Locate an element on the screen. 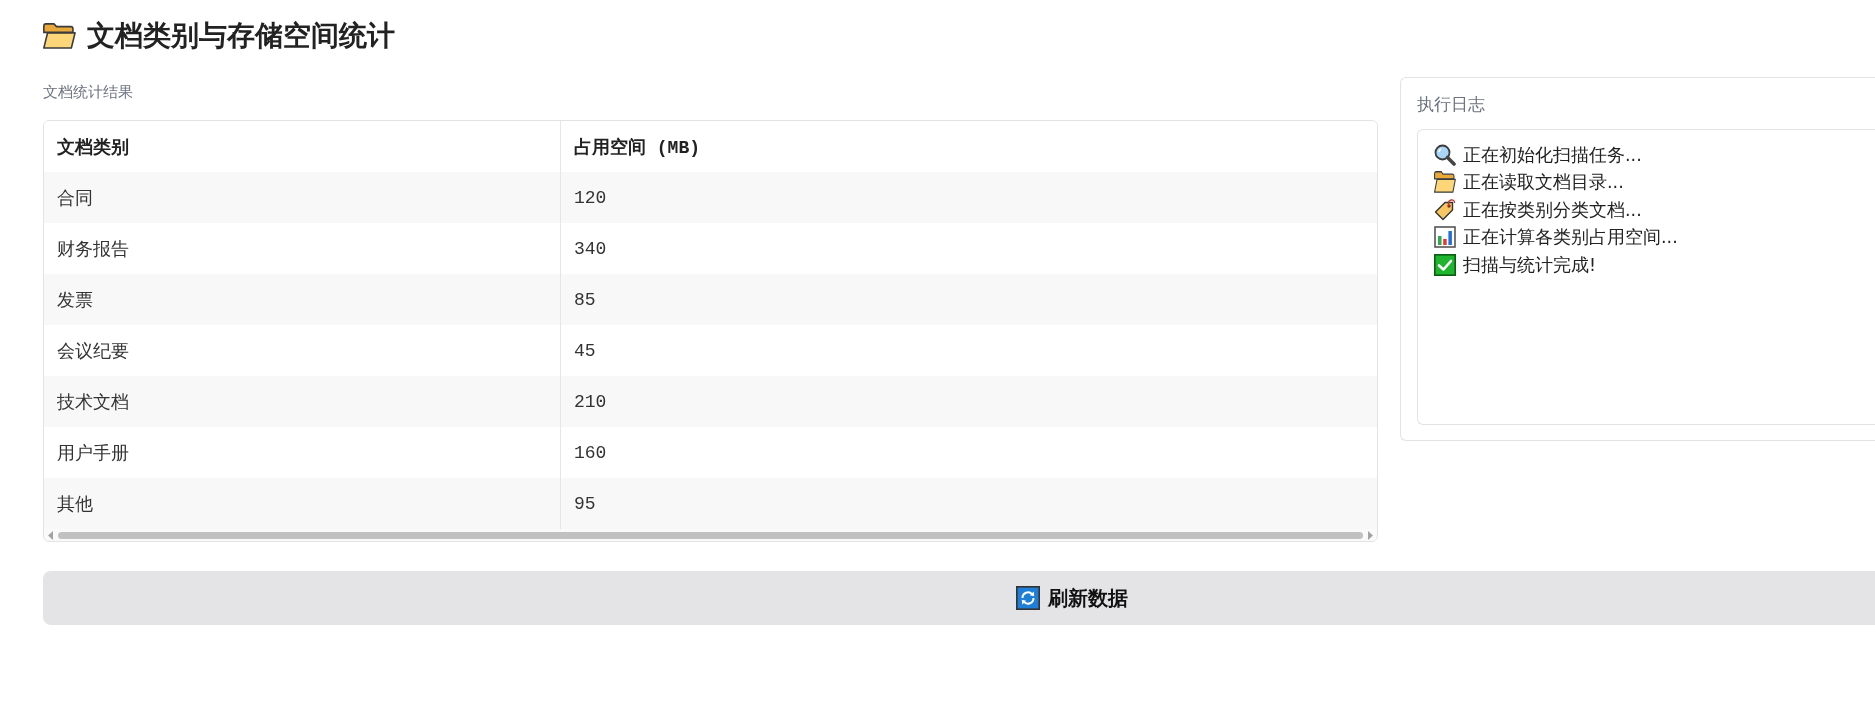 The width and height of the screenshot is (1875, 715). refresh-icon is located at coordinates (1028, 598).